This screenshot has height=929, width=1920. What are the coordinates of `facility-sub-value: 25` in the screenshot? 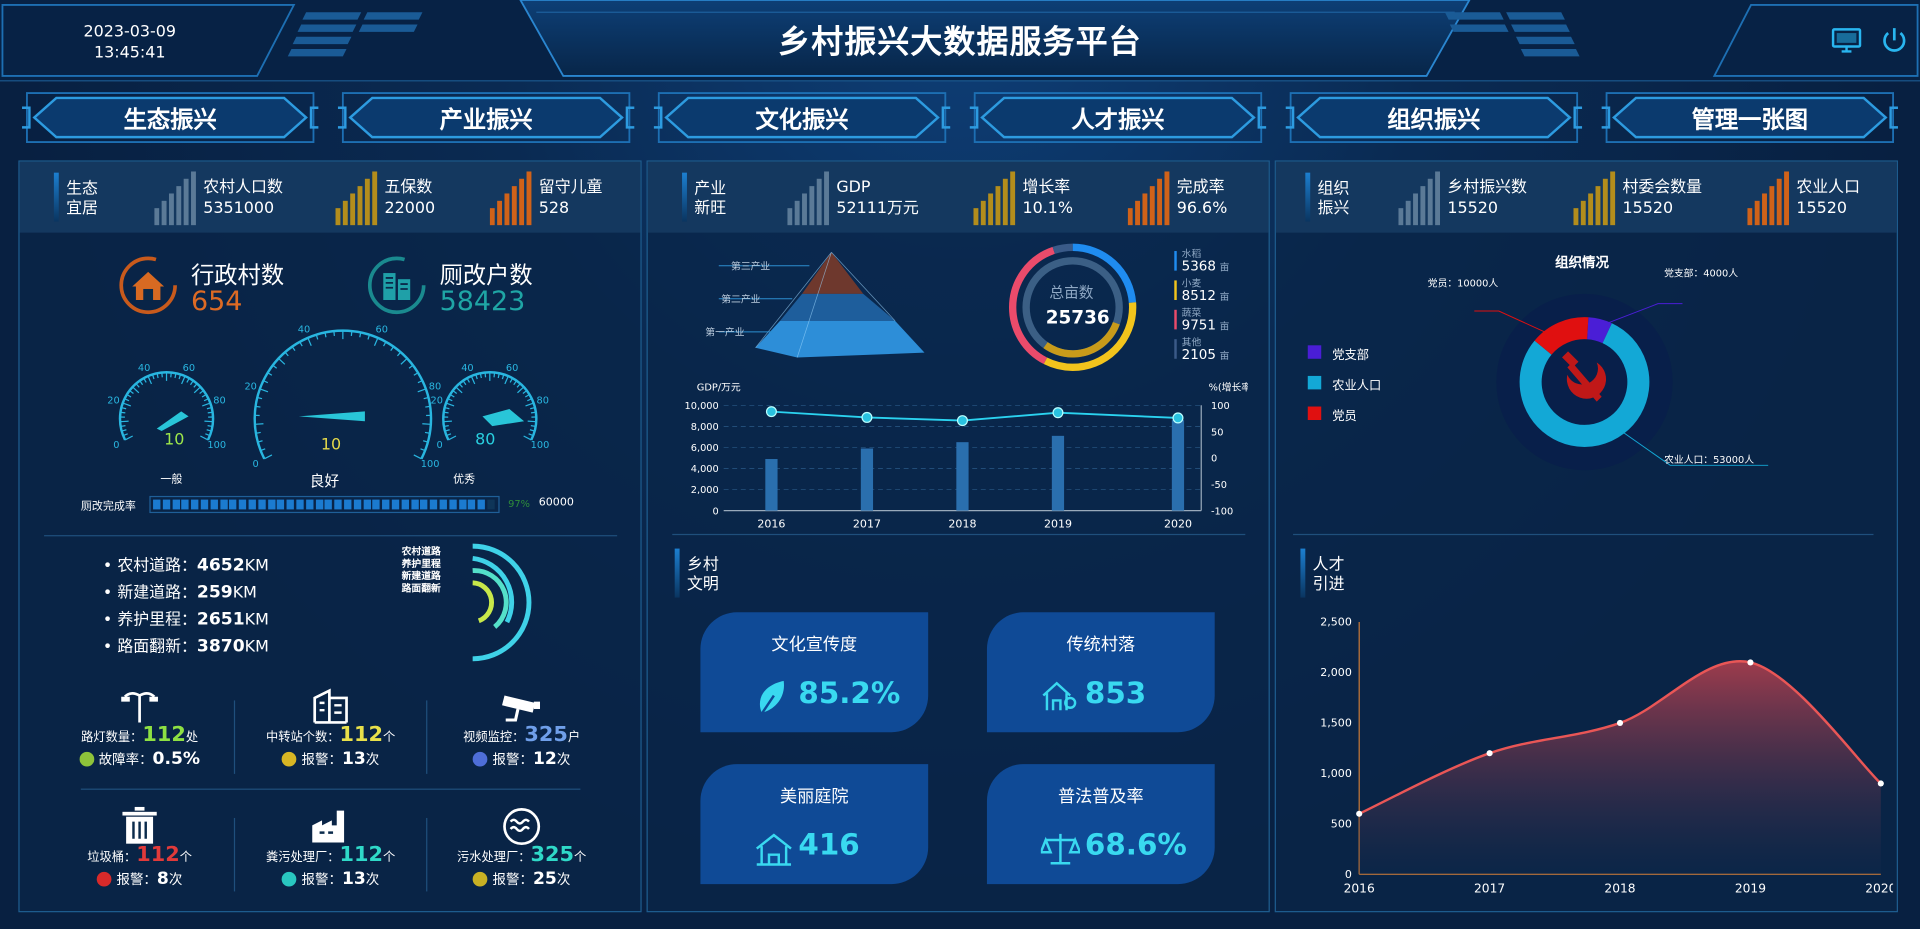 It's located at (544, 879).